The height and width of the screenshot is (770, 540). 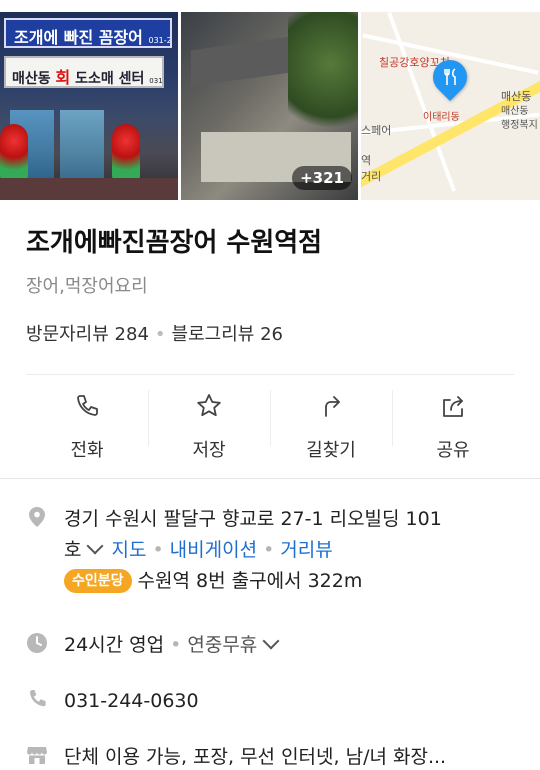 What do you see at coordinates (453, 450) in the screenshot?
I see `share-label: 공유` at bounding box center [453, 450].